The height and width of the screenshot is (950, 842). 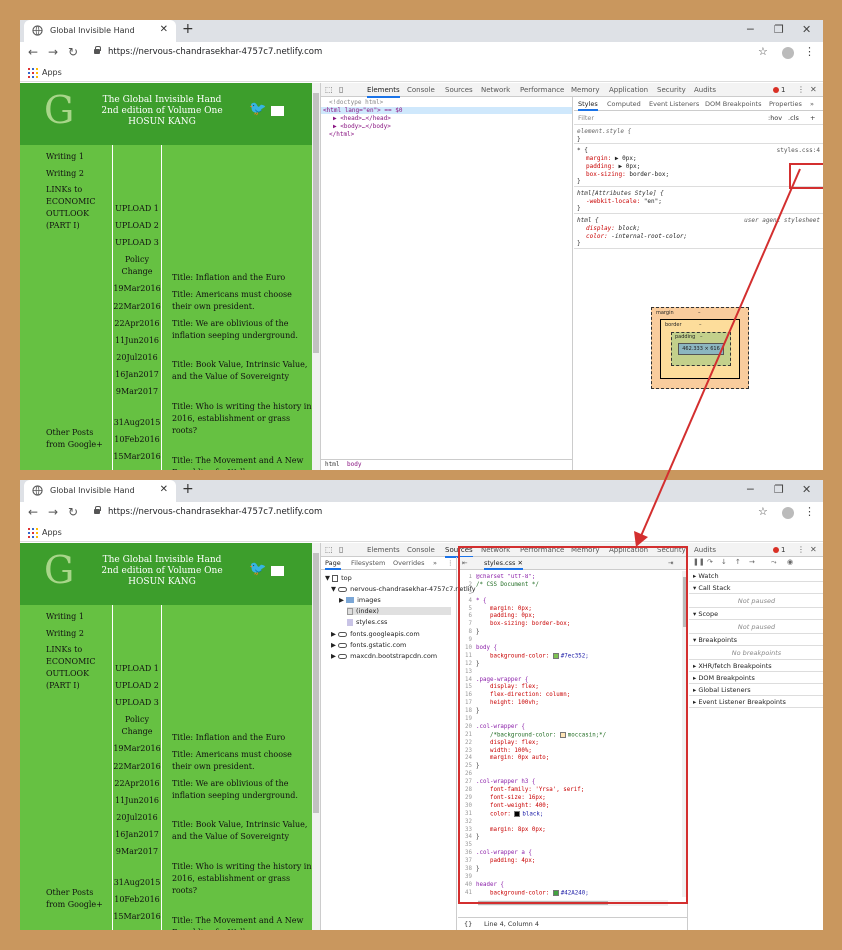 What do you see at coordinates (779, 489) in the screenshot?
I see `restore-icon: ❐` at bounding box center [779, 489].